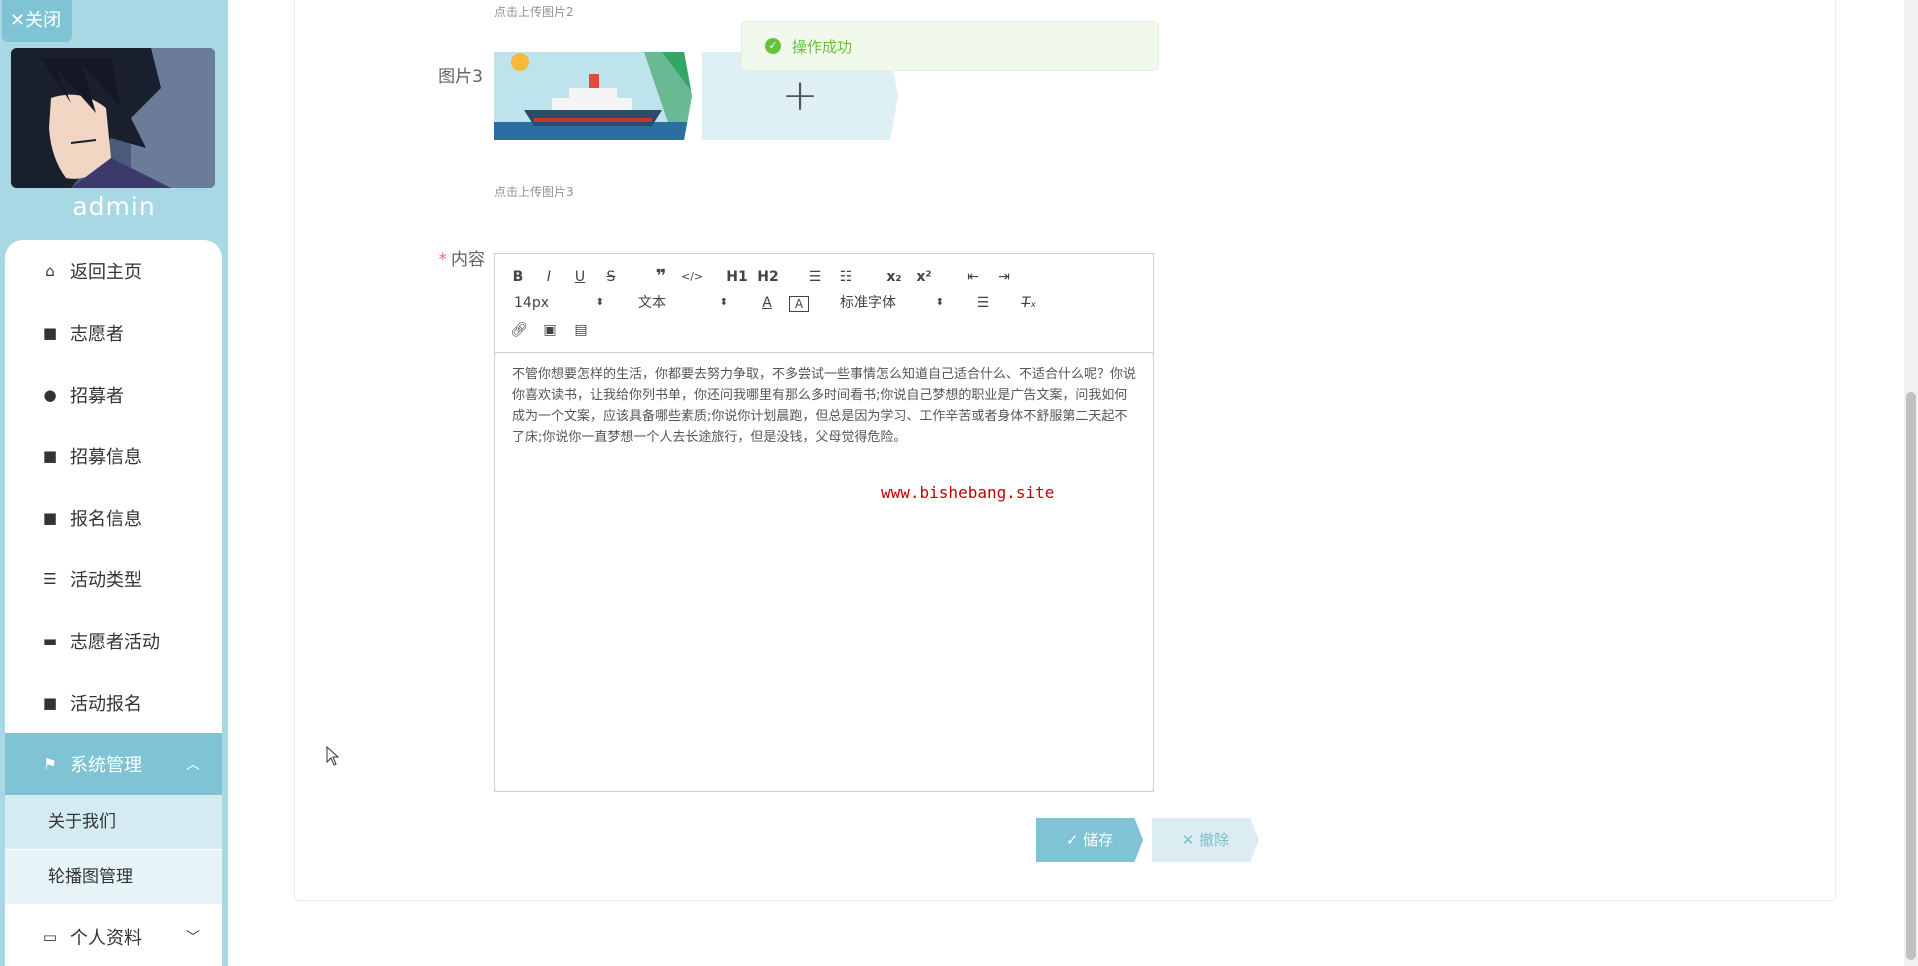 The height and width of the screenshot is (966, 1918). I want to click on menu-item-label: 返回主页, so click(106, 272).